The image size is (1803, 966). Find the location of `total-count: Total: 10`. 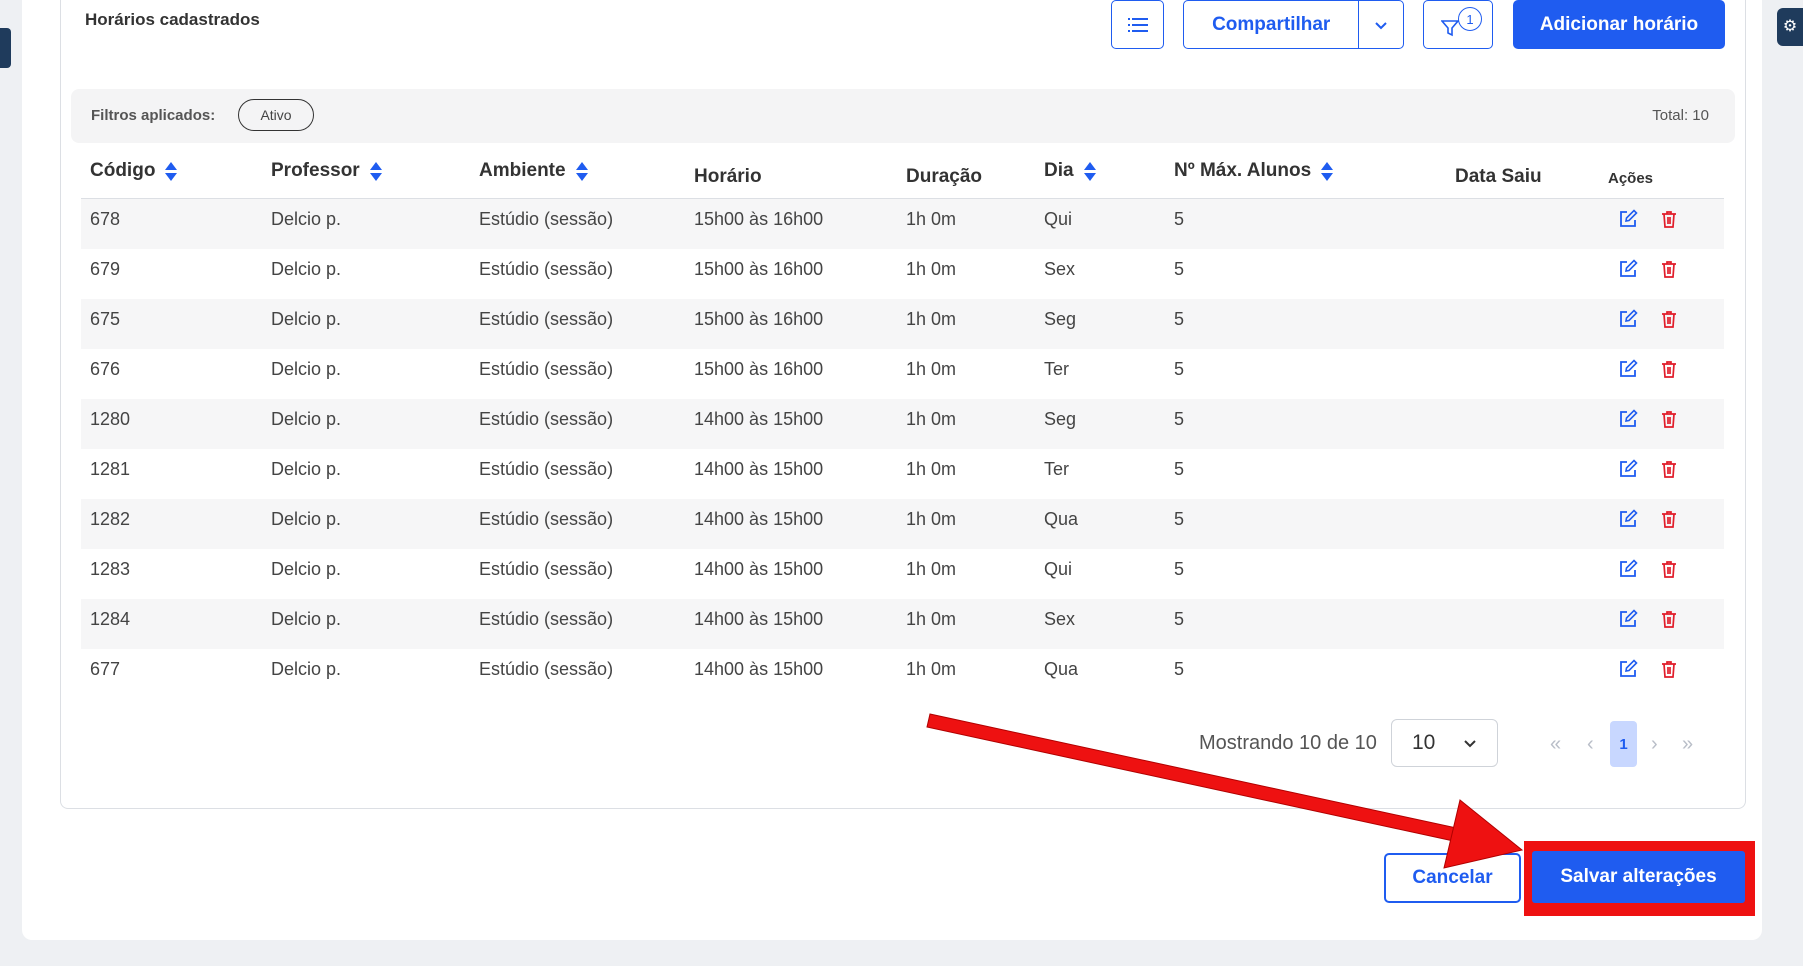

total-count: Total: 10 is located at coordinates (1680, 115).